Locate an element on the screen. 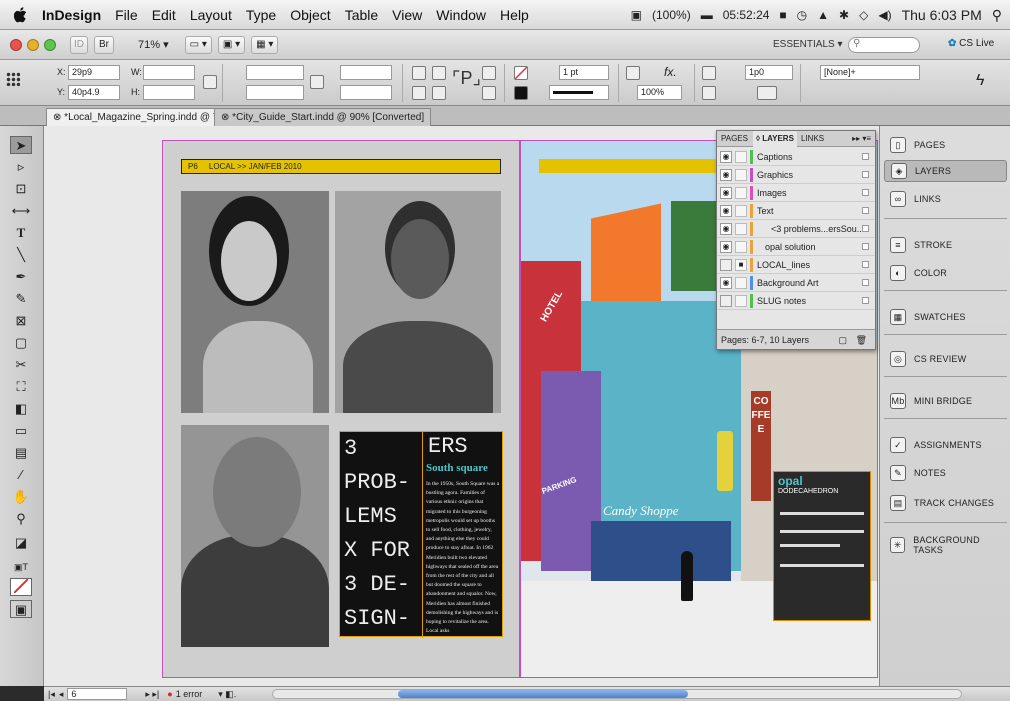 The height and width of the screenshot is (701, 1010). search-field: ⚲ is located at coordinates (884, 45).